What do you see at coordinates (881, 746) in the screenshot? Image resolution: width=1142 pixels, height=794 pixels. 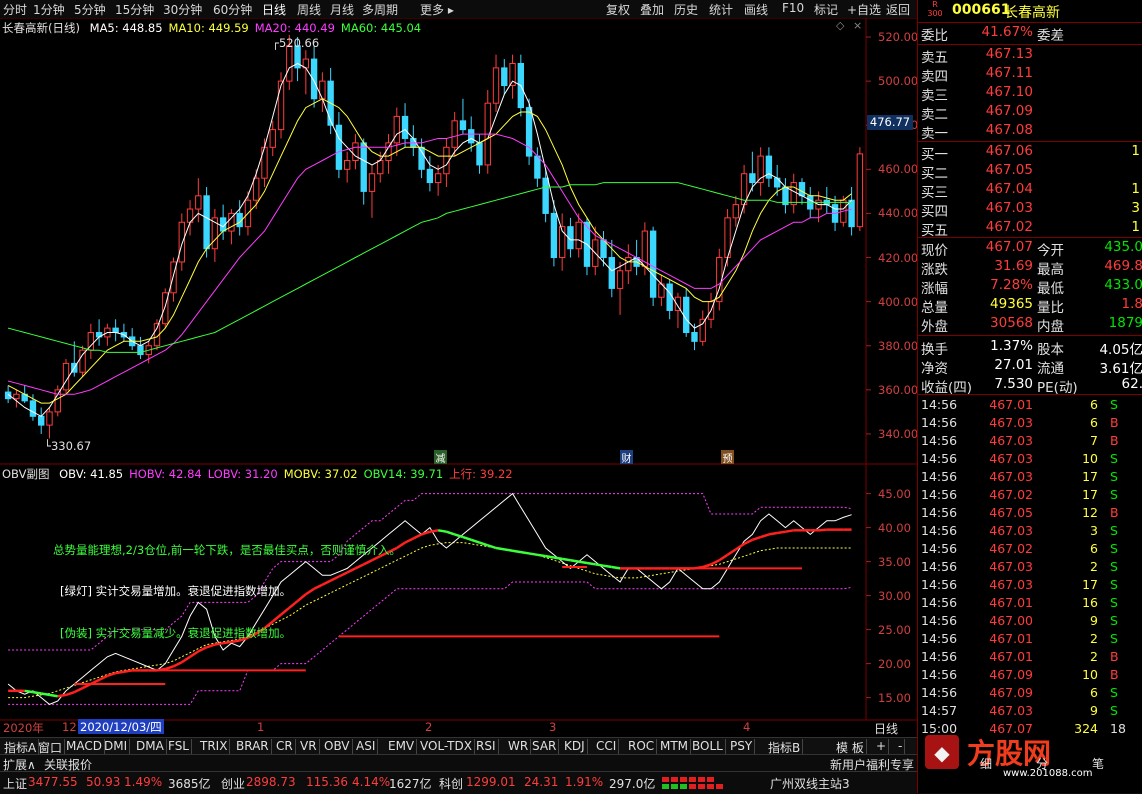 I see `tab-right-2: +` at bounding box center [881, 746].